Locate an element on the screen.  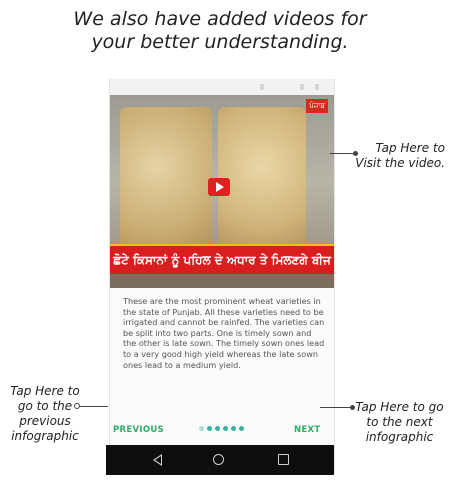
video-footer is located at coordinates (222, 281).